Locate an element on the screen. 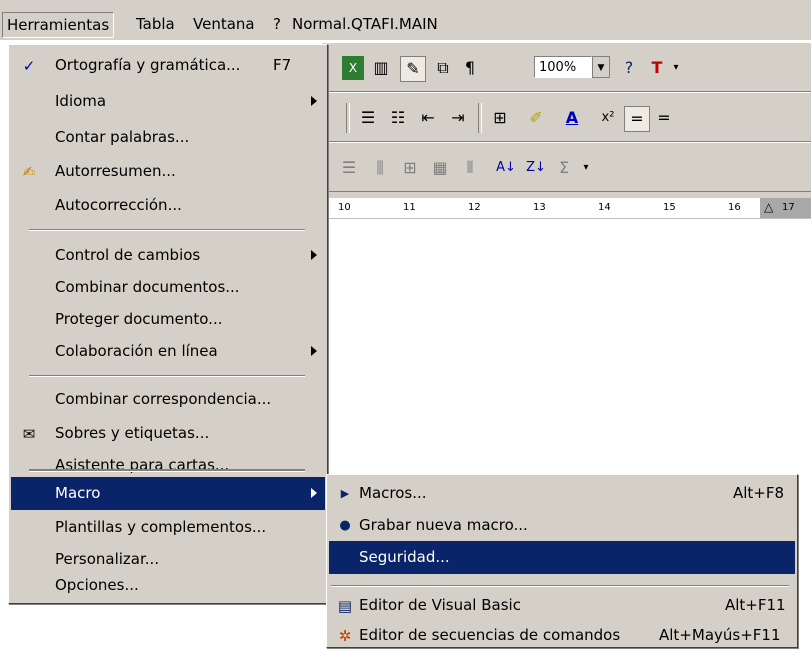  menu-item-label: Colaboración en línea is located at coordinates (136, 351).